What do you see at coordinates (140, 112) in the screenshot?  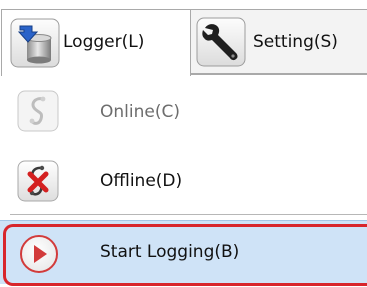 I see `menu-item-online-label: Online(C)` at bounding box center [140, 112].